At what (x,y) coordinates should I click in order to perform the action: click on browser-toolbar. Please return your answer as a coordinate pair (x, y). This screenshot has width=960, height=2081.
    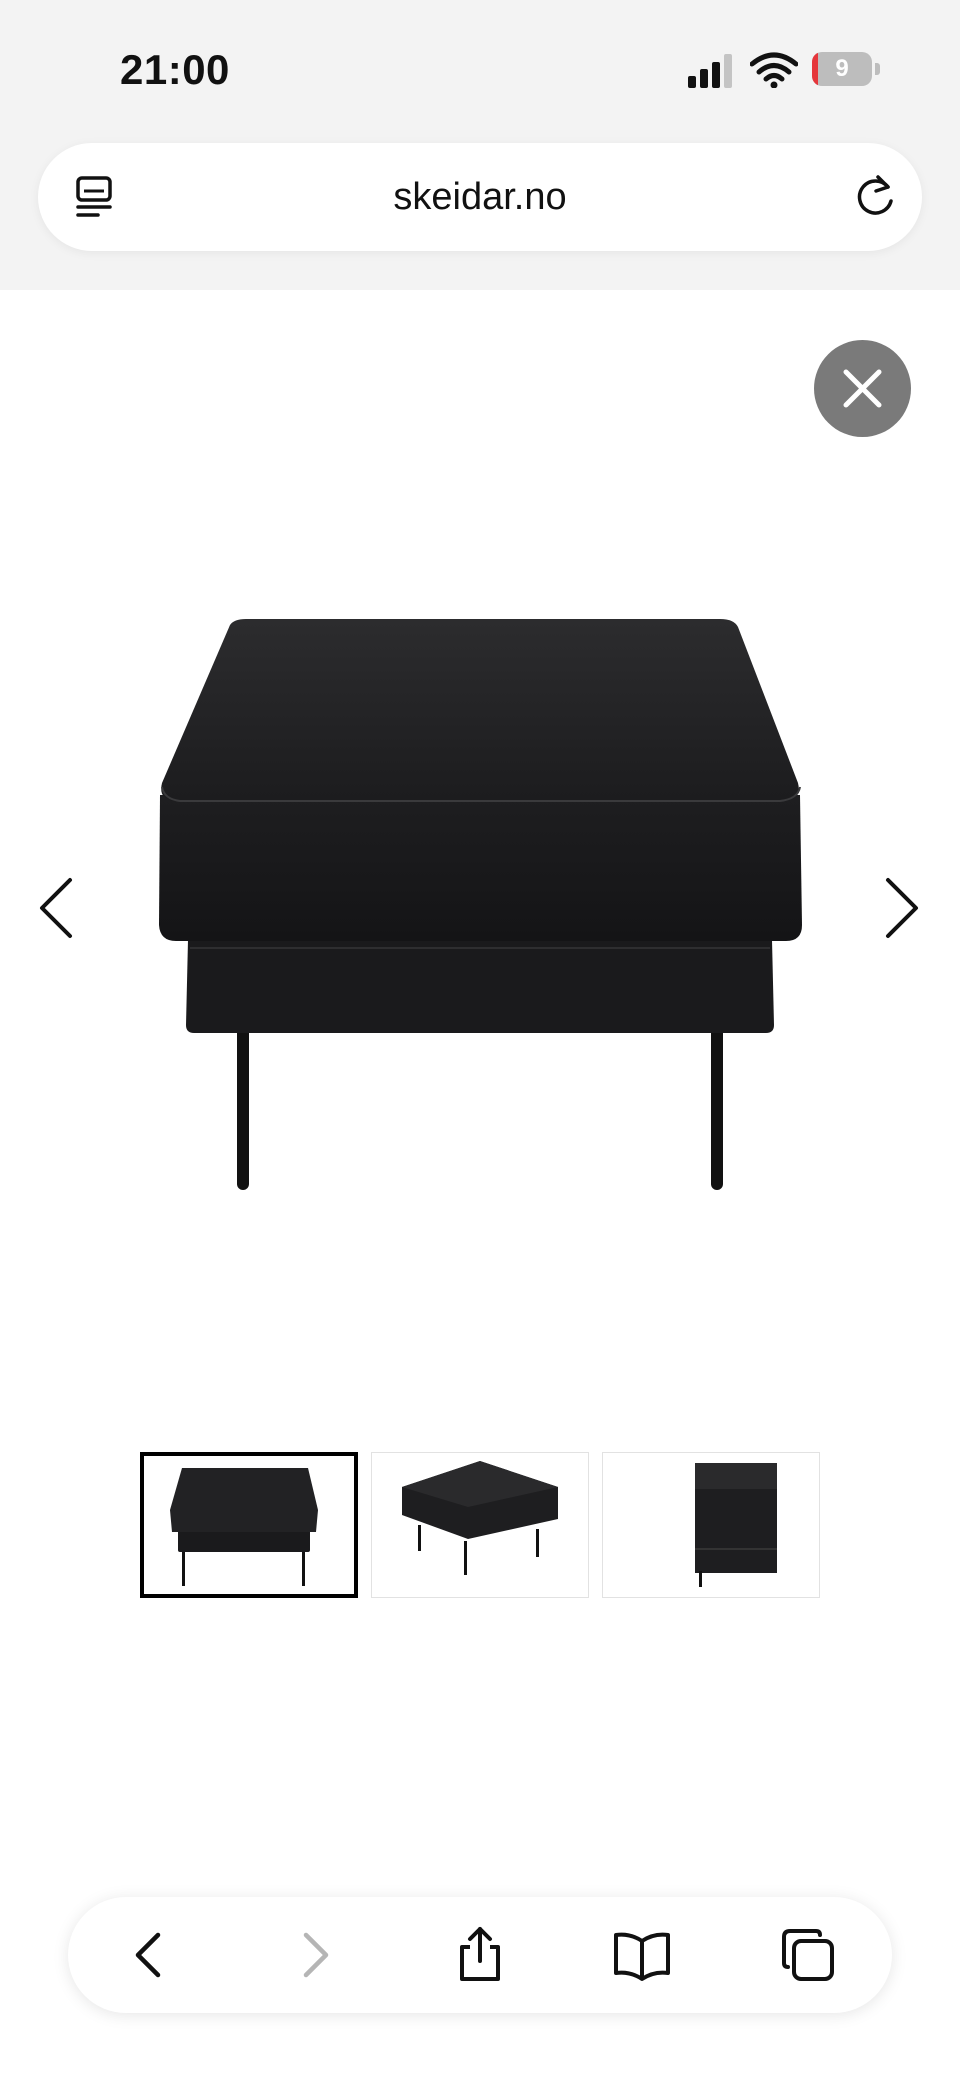
    Looking at the image, I should click on (480, 1955).